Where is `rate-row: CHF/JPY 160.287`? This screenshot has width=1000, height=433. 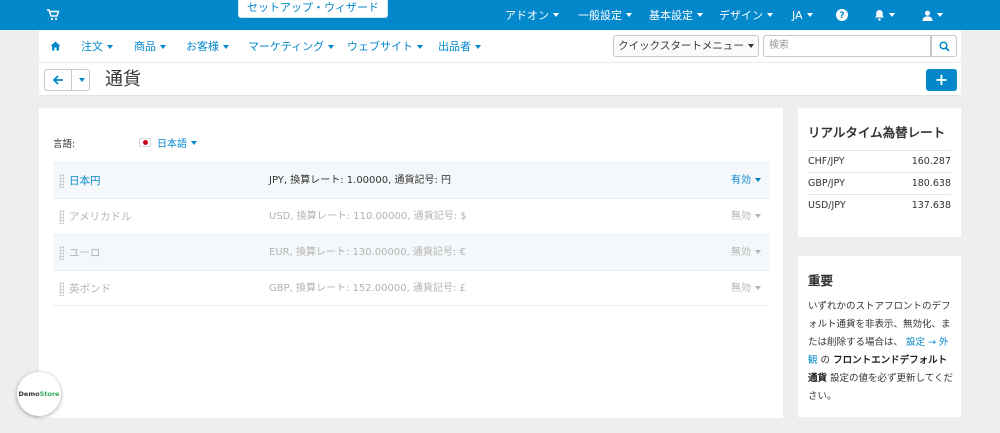
rate-row: CHF/JPY 160.287 is located at coordinates (879, 161).